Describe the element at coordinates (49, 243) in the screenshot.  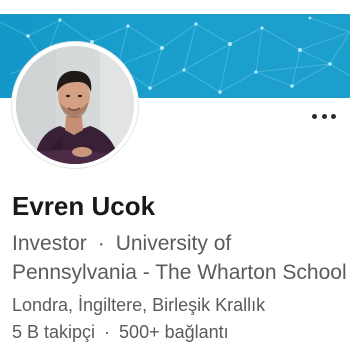
I see `headline-title: Investor` at that location.